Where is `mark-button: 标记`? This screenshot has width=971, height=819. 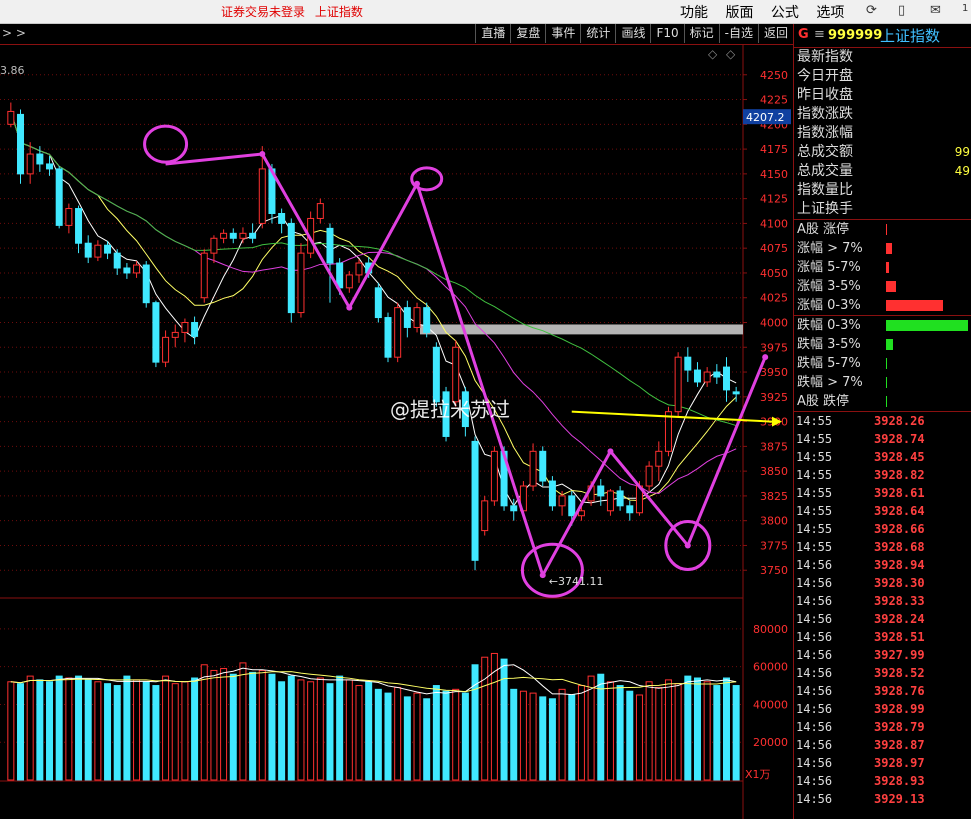 mark-button: 标记 is located at coordinates (701, 33).